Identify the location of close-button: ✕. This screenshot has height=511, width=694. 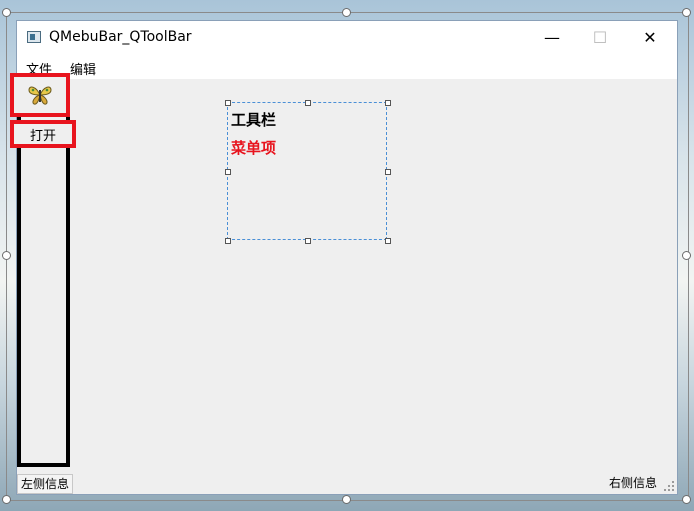
(650, 38).